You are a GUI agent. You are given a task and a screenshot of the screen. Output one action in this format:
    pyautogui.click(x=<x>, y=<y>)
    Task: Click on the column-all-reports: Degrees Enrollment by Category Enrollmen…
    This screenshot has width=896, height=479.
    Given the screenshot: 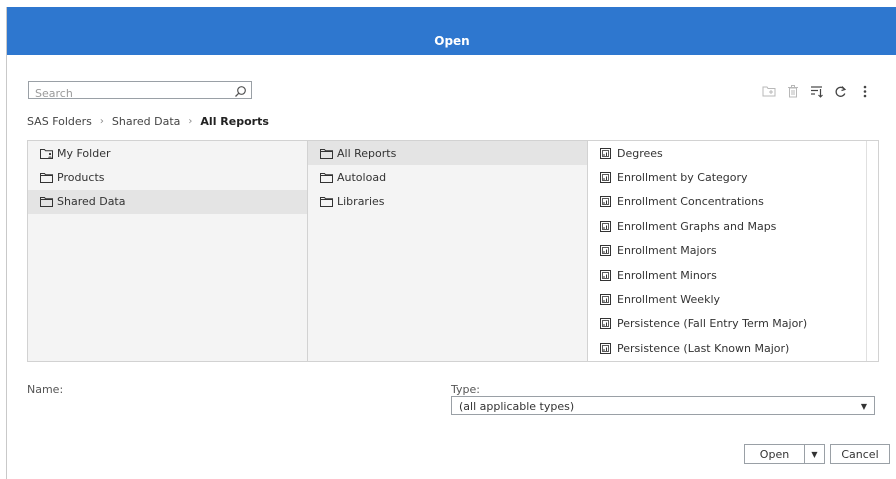 What is the action you would take?
    pyautogui.click(x=727, y=251)
    